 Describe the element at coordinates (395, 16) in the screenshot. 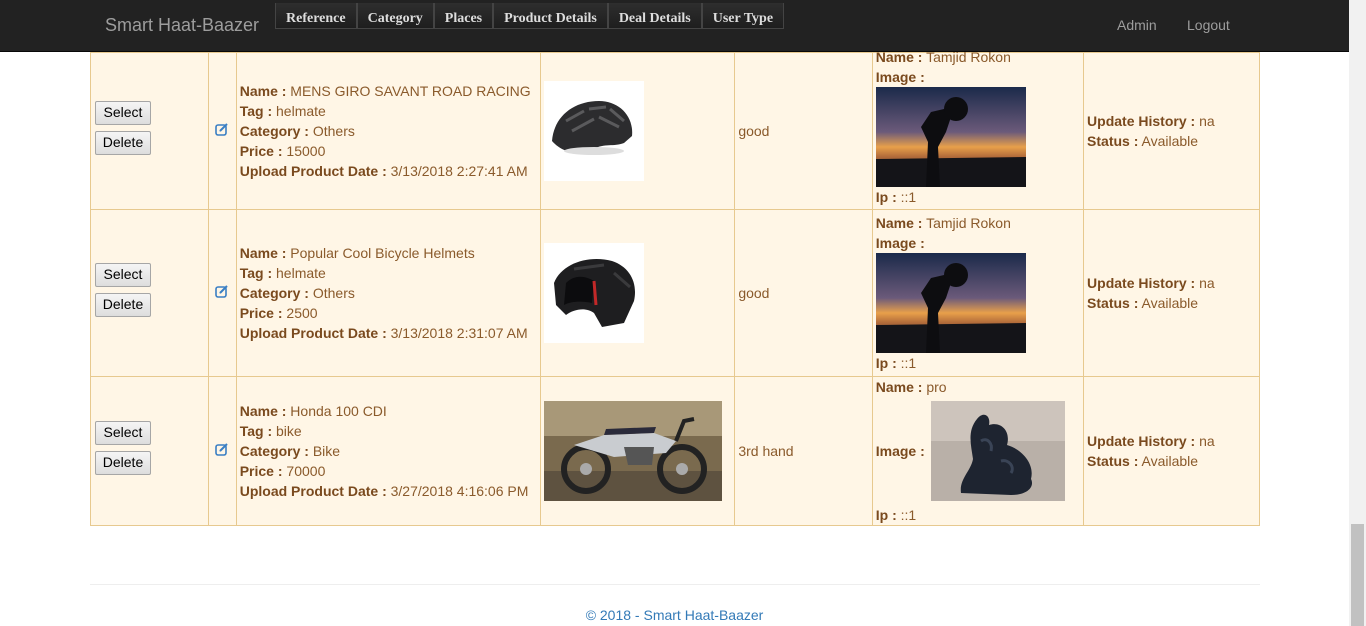

I see `menu-item-category: Category` at that location.